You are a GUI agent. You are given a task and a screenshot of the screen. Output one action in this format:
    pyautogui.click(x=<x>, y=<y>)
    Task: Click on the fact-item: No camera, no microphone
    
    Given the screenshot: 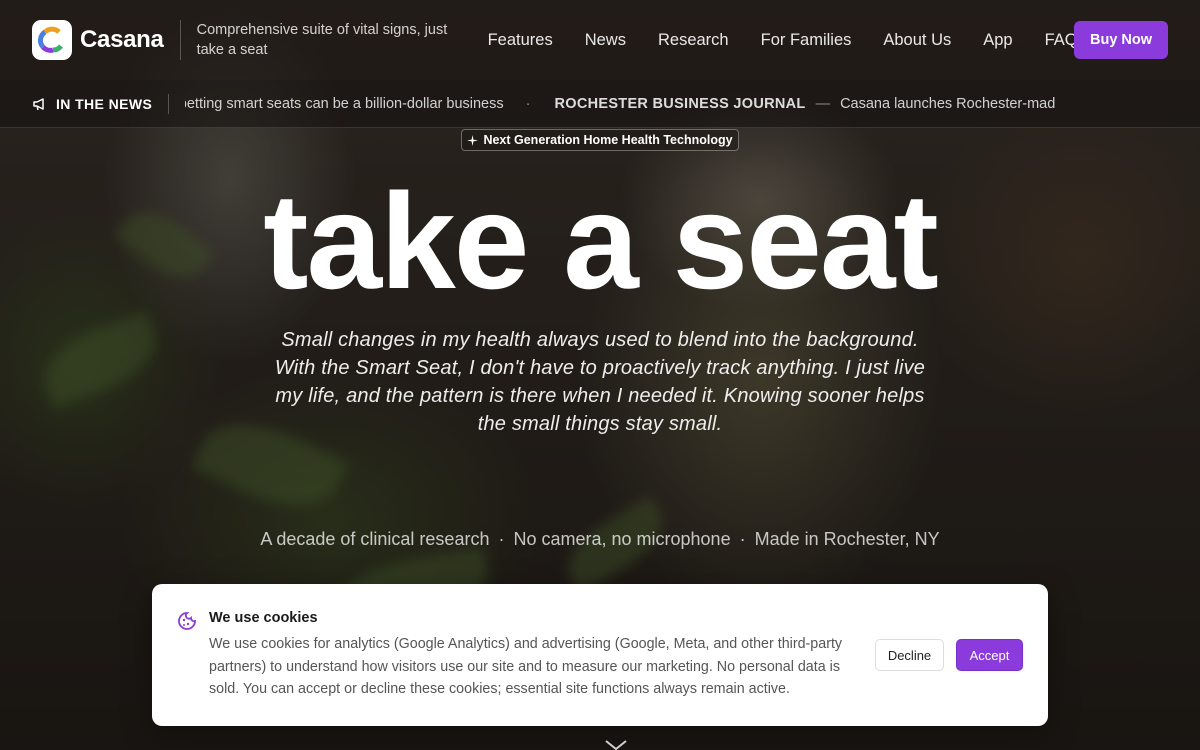 What is the action you would take?
    pyautogui.click(x=622, y=539)
    